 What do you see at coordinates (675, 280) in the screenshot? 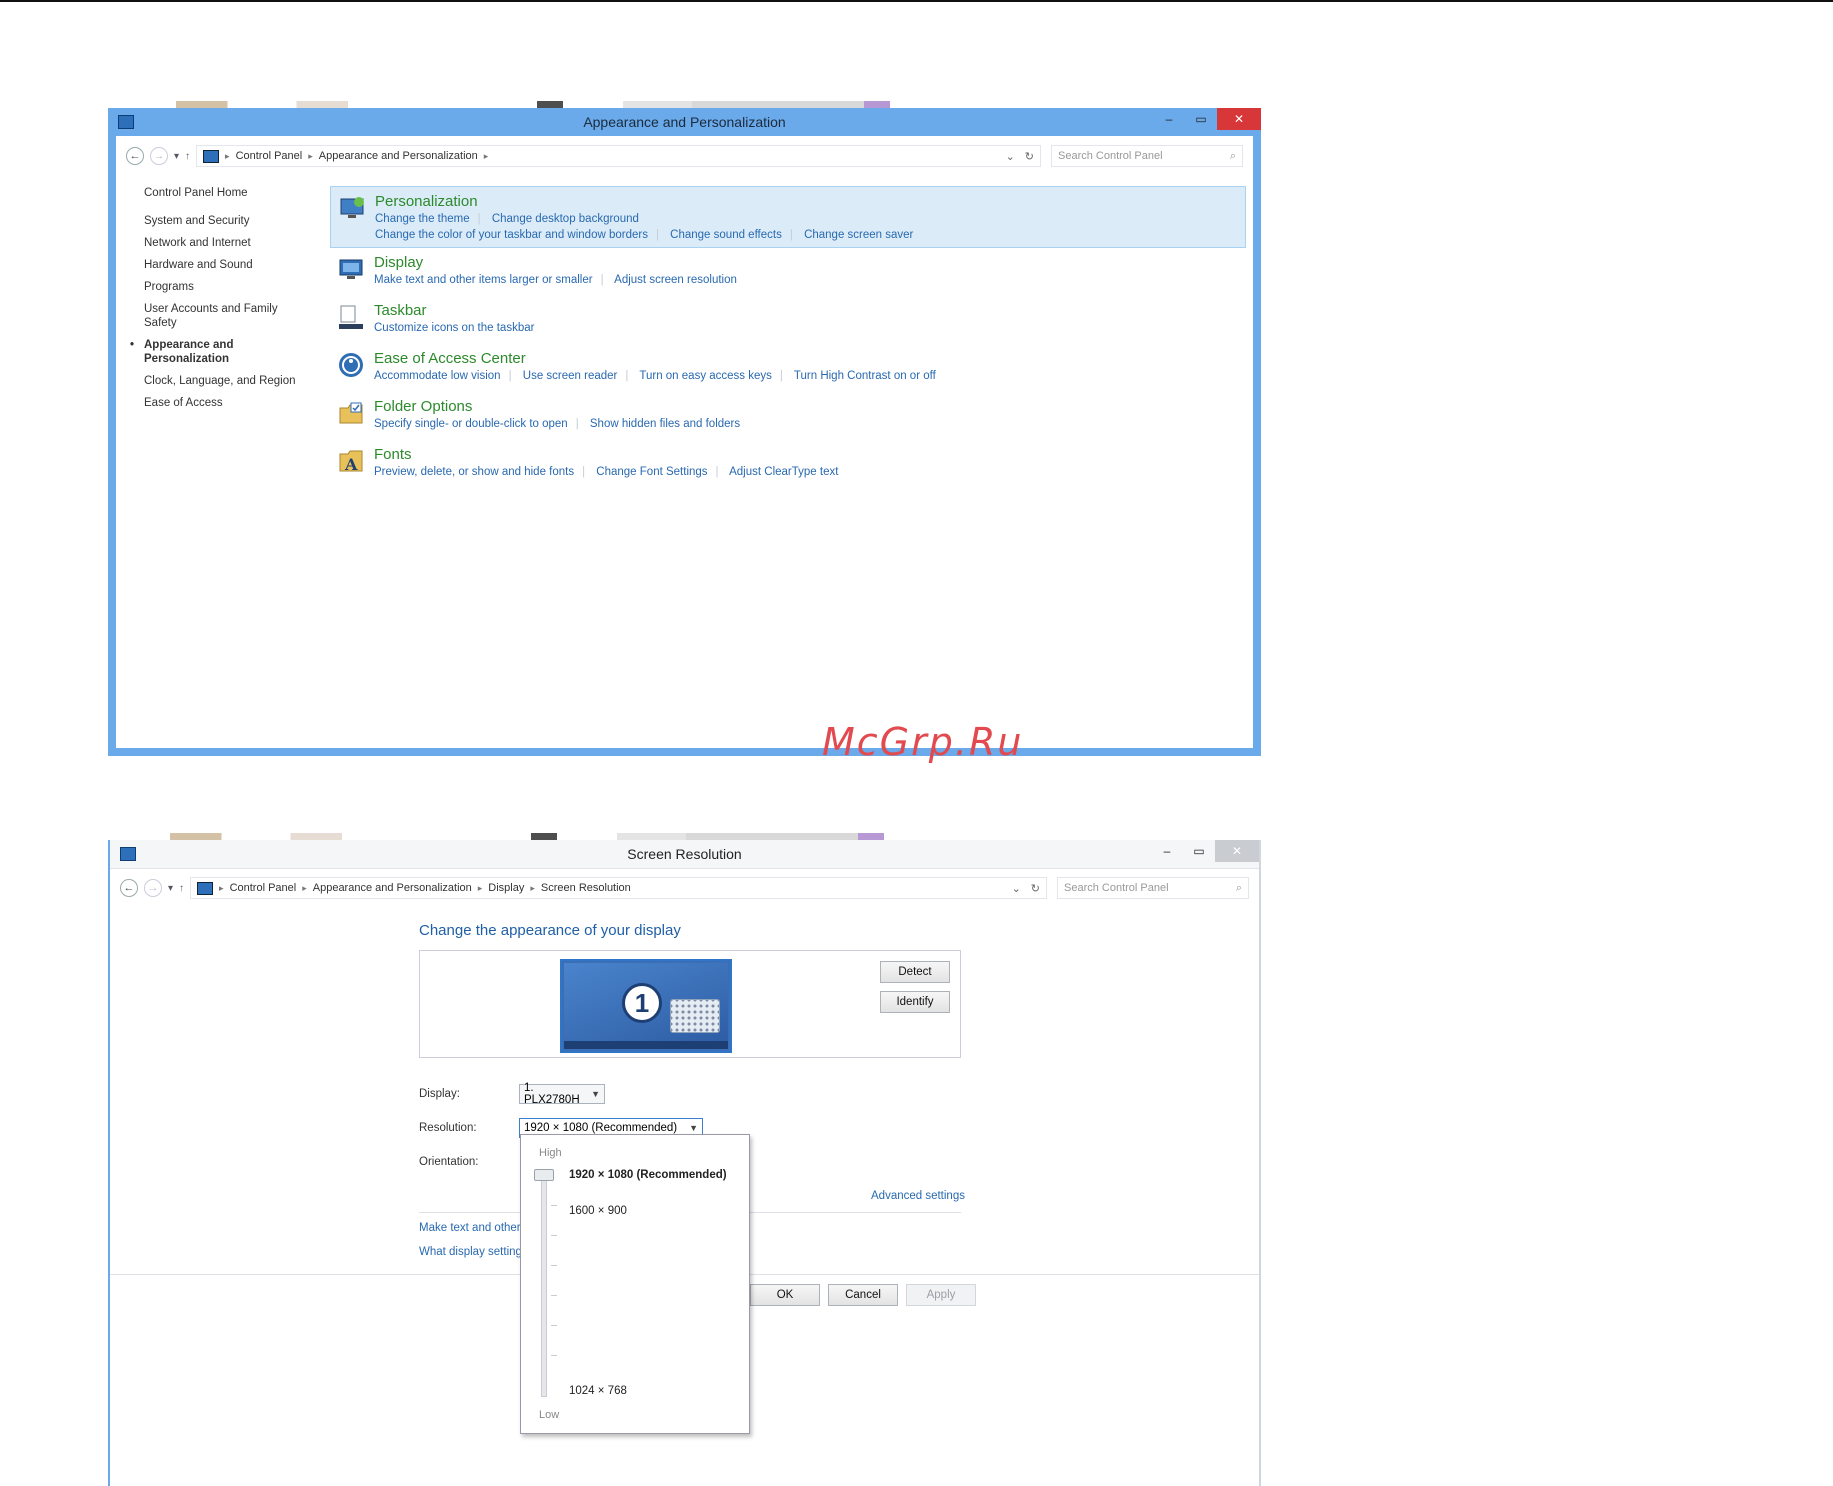
I see `link-adjust-screen-resolution: Adjust screen resolution` at bounding box center [675, 280].